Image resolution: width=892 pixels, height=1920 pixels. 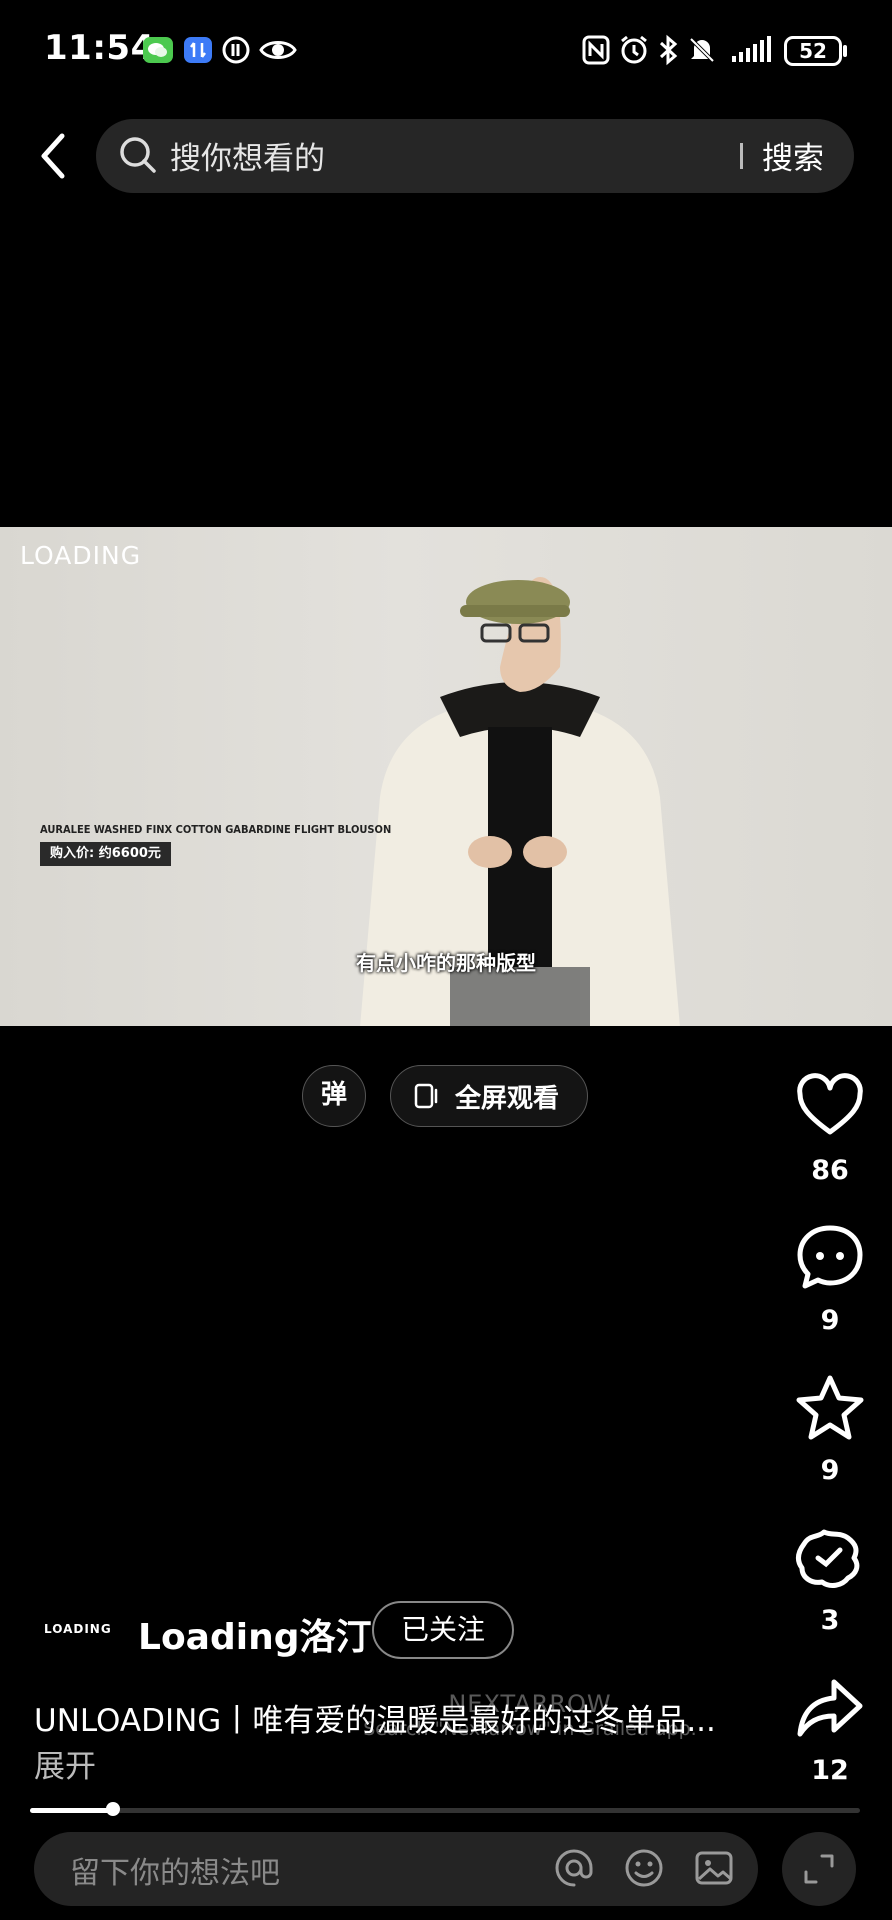 What do you see at coordinates (574, 1868) in the screenshot?
I see `mention-at-icon` at bounding box center [574, 1868].